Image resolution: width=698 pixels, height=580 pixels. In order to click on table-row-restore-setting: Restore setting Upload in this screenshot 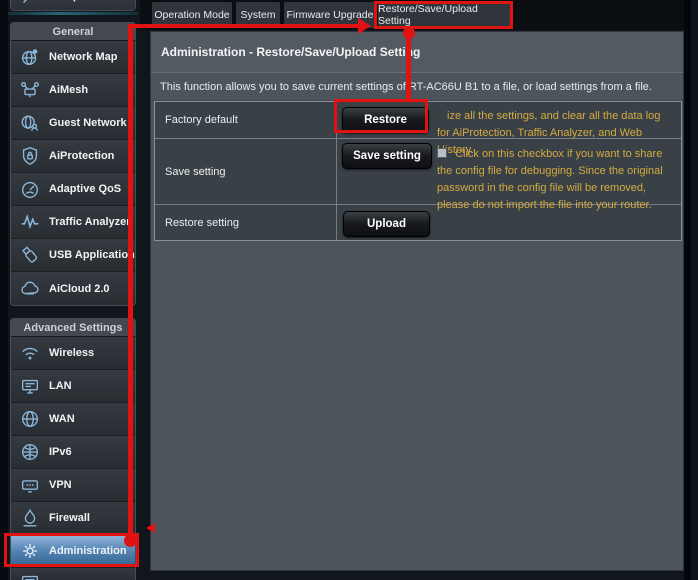, I will do `click(418, 222)`.